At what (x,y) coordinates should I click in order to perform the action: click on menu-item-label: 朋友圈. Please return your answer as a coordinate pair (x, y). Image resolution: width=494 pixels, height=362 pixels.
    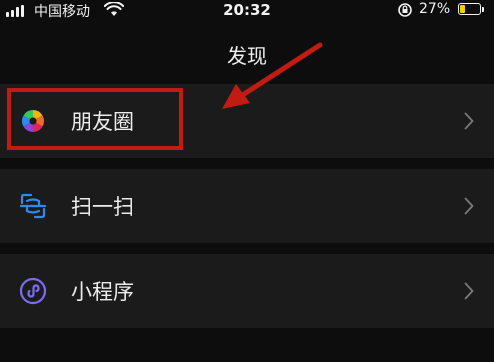
    Looking at the image, I should click on (102, 122).